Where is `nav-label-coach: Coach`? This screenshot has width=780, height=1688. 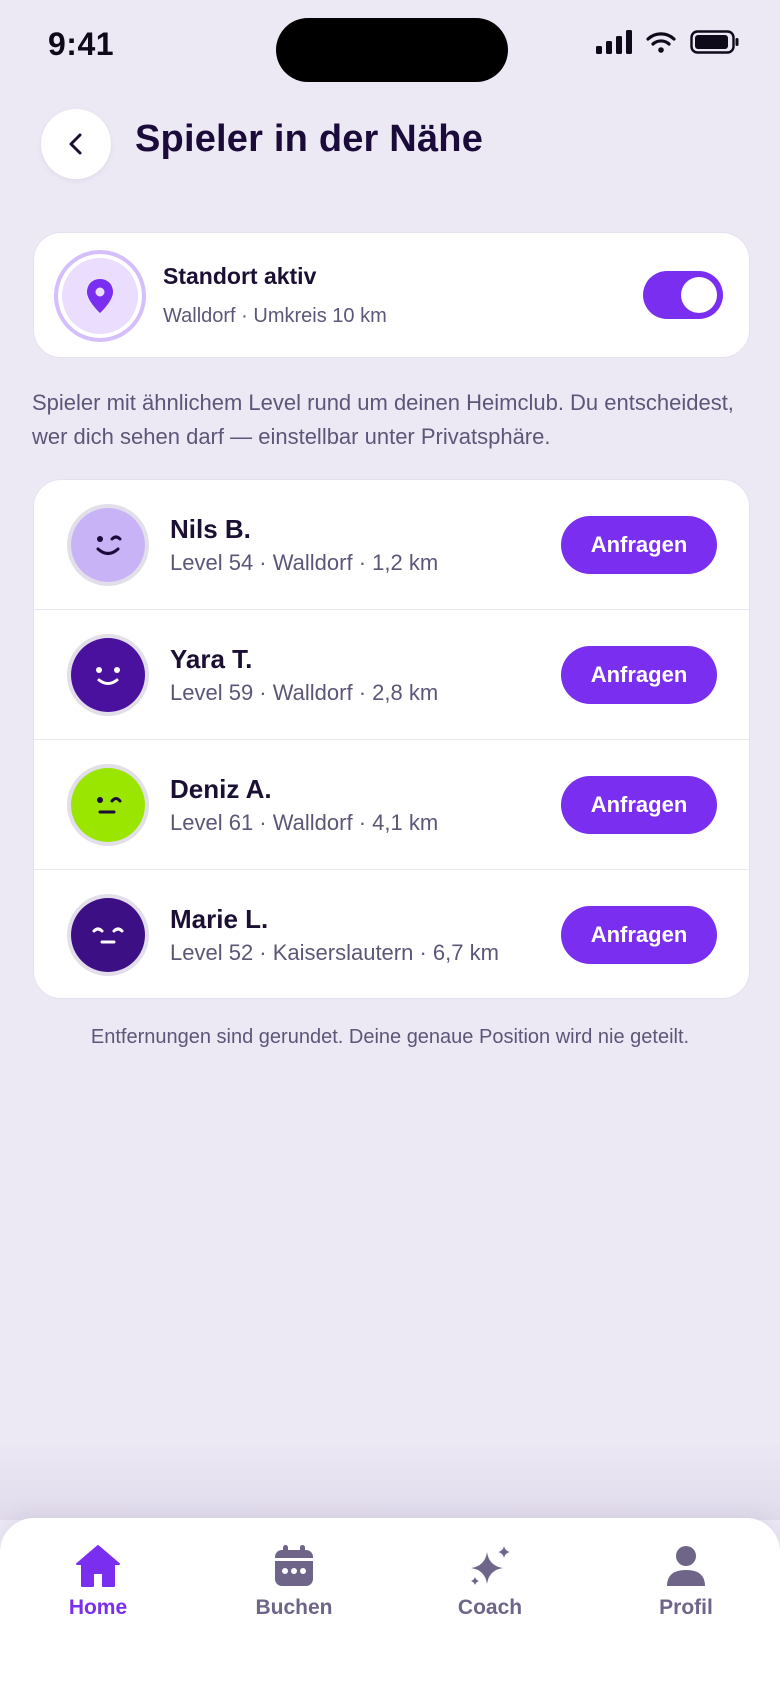
nav-label-coach: Coach is located at coordinates (490, 1607).